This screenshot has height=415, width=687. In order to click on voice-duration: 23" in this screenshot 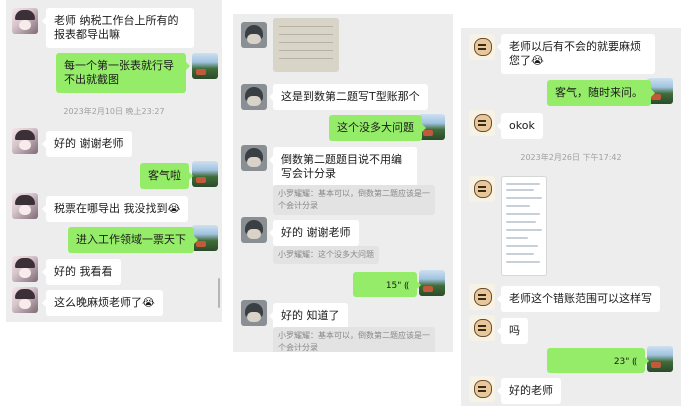, I will do `click(621, 362)`.